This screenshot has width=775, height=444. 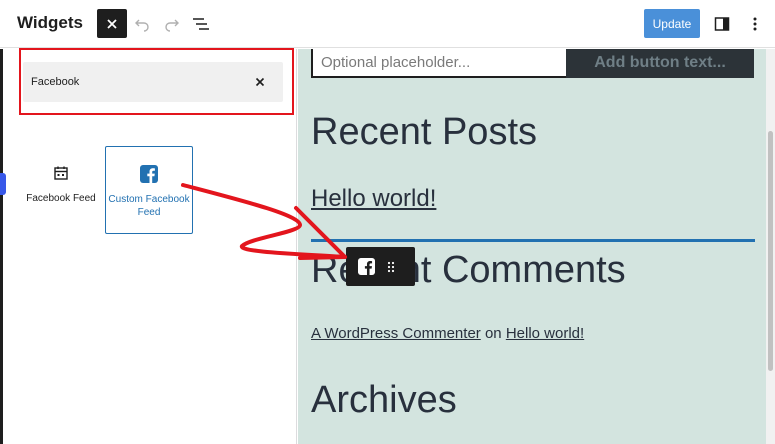 I want to click on drag-handle-icon, so click(x=391, y=267).